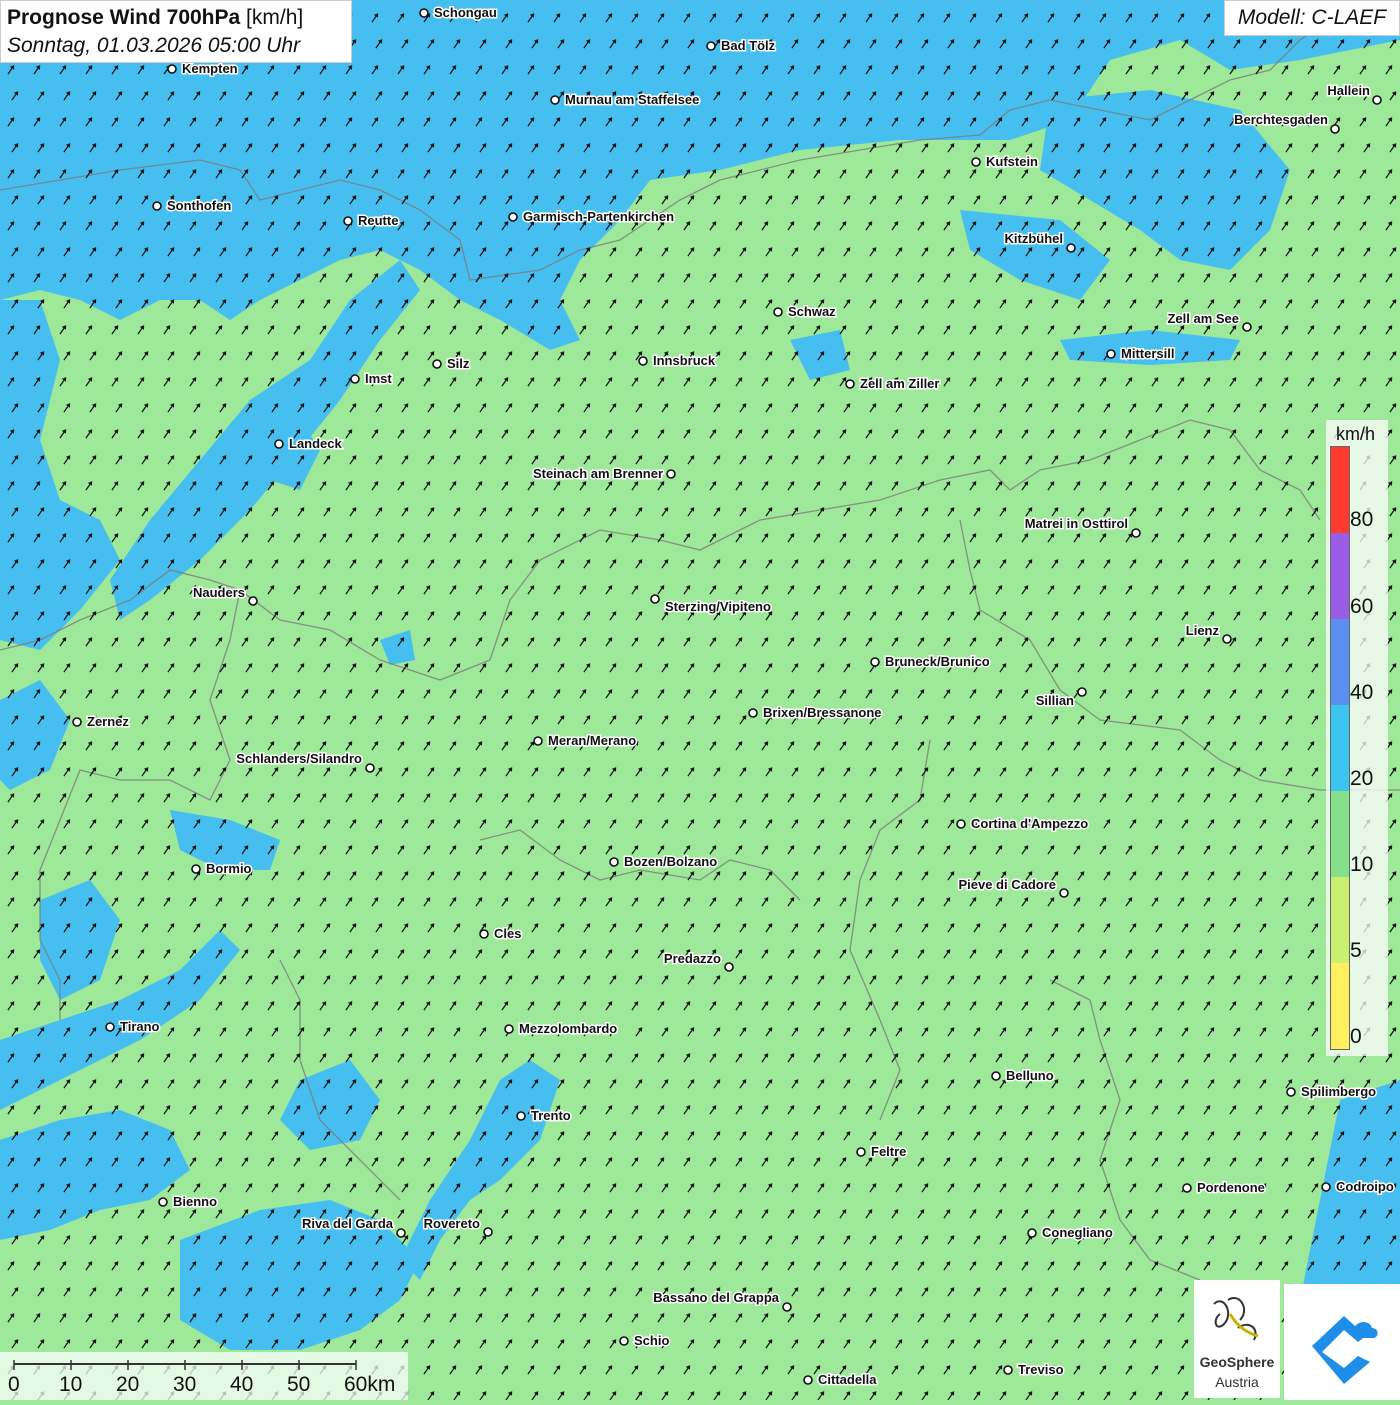 The height and width of the screenshot is (1405, 1400). What do you see at coordinates (1356, 1037) in the screenshot?
I see `legend-label: 0` at bounding box center [1356, 1037].